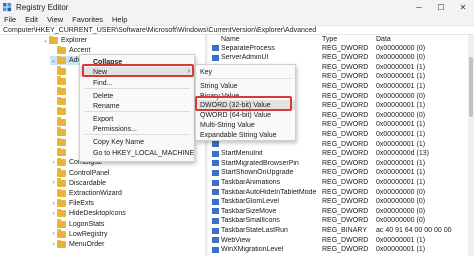 This screenshot has width=474, height=256. What do you see at coordinates (89, 173) in the screenshot?
I see `tree-item-label: ControlPanel` at bounding box center [89, 173].